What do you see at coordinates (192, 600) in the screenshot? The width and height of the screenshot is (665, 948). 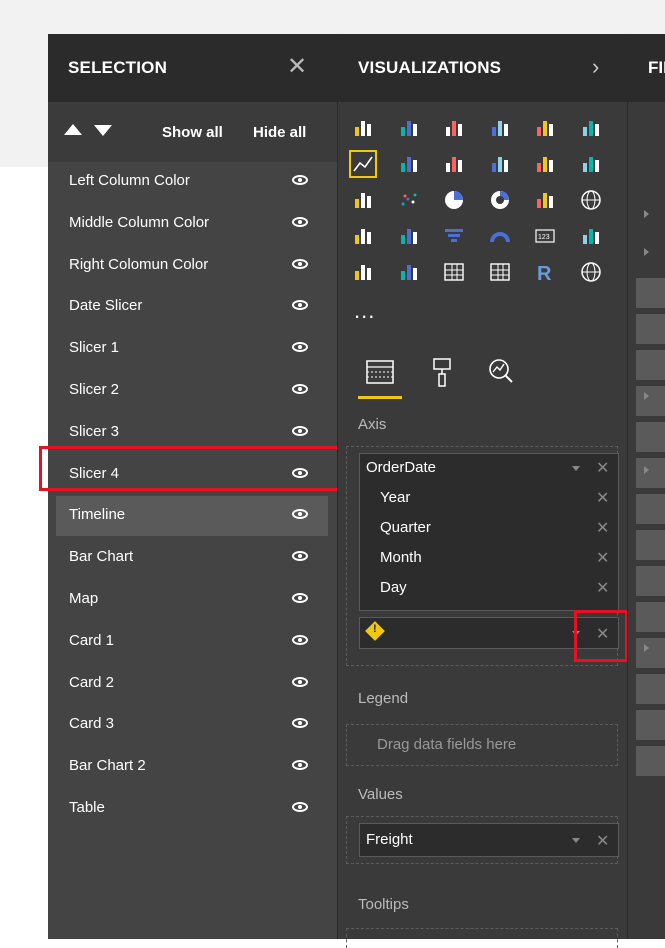 I see `selection-item: Map` at bounding box center [192, 600].